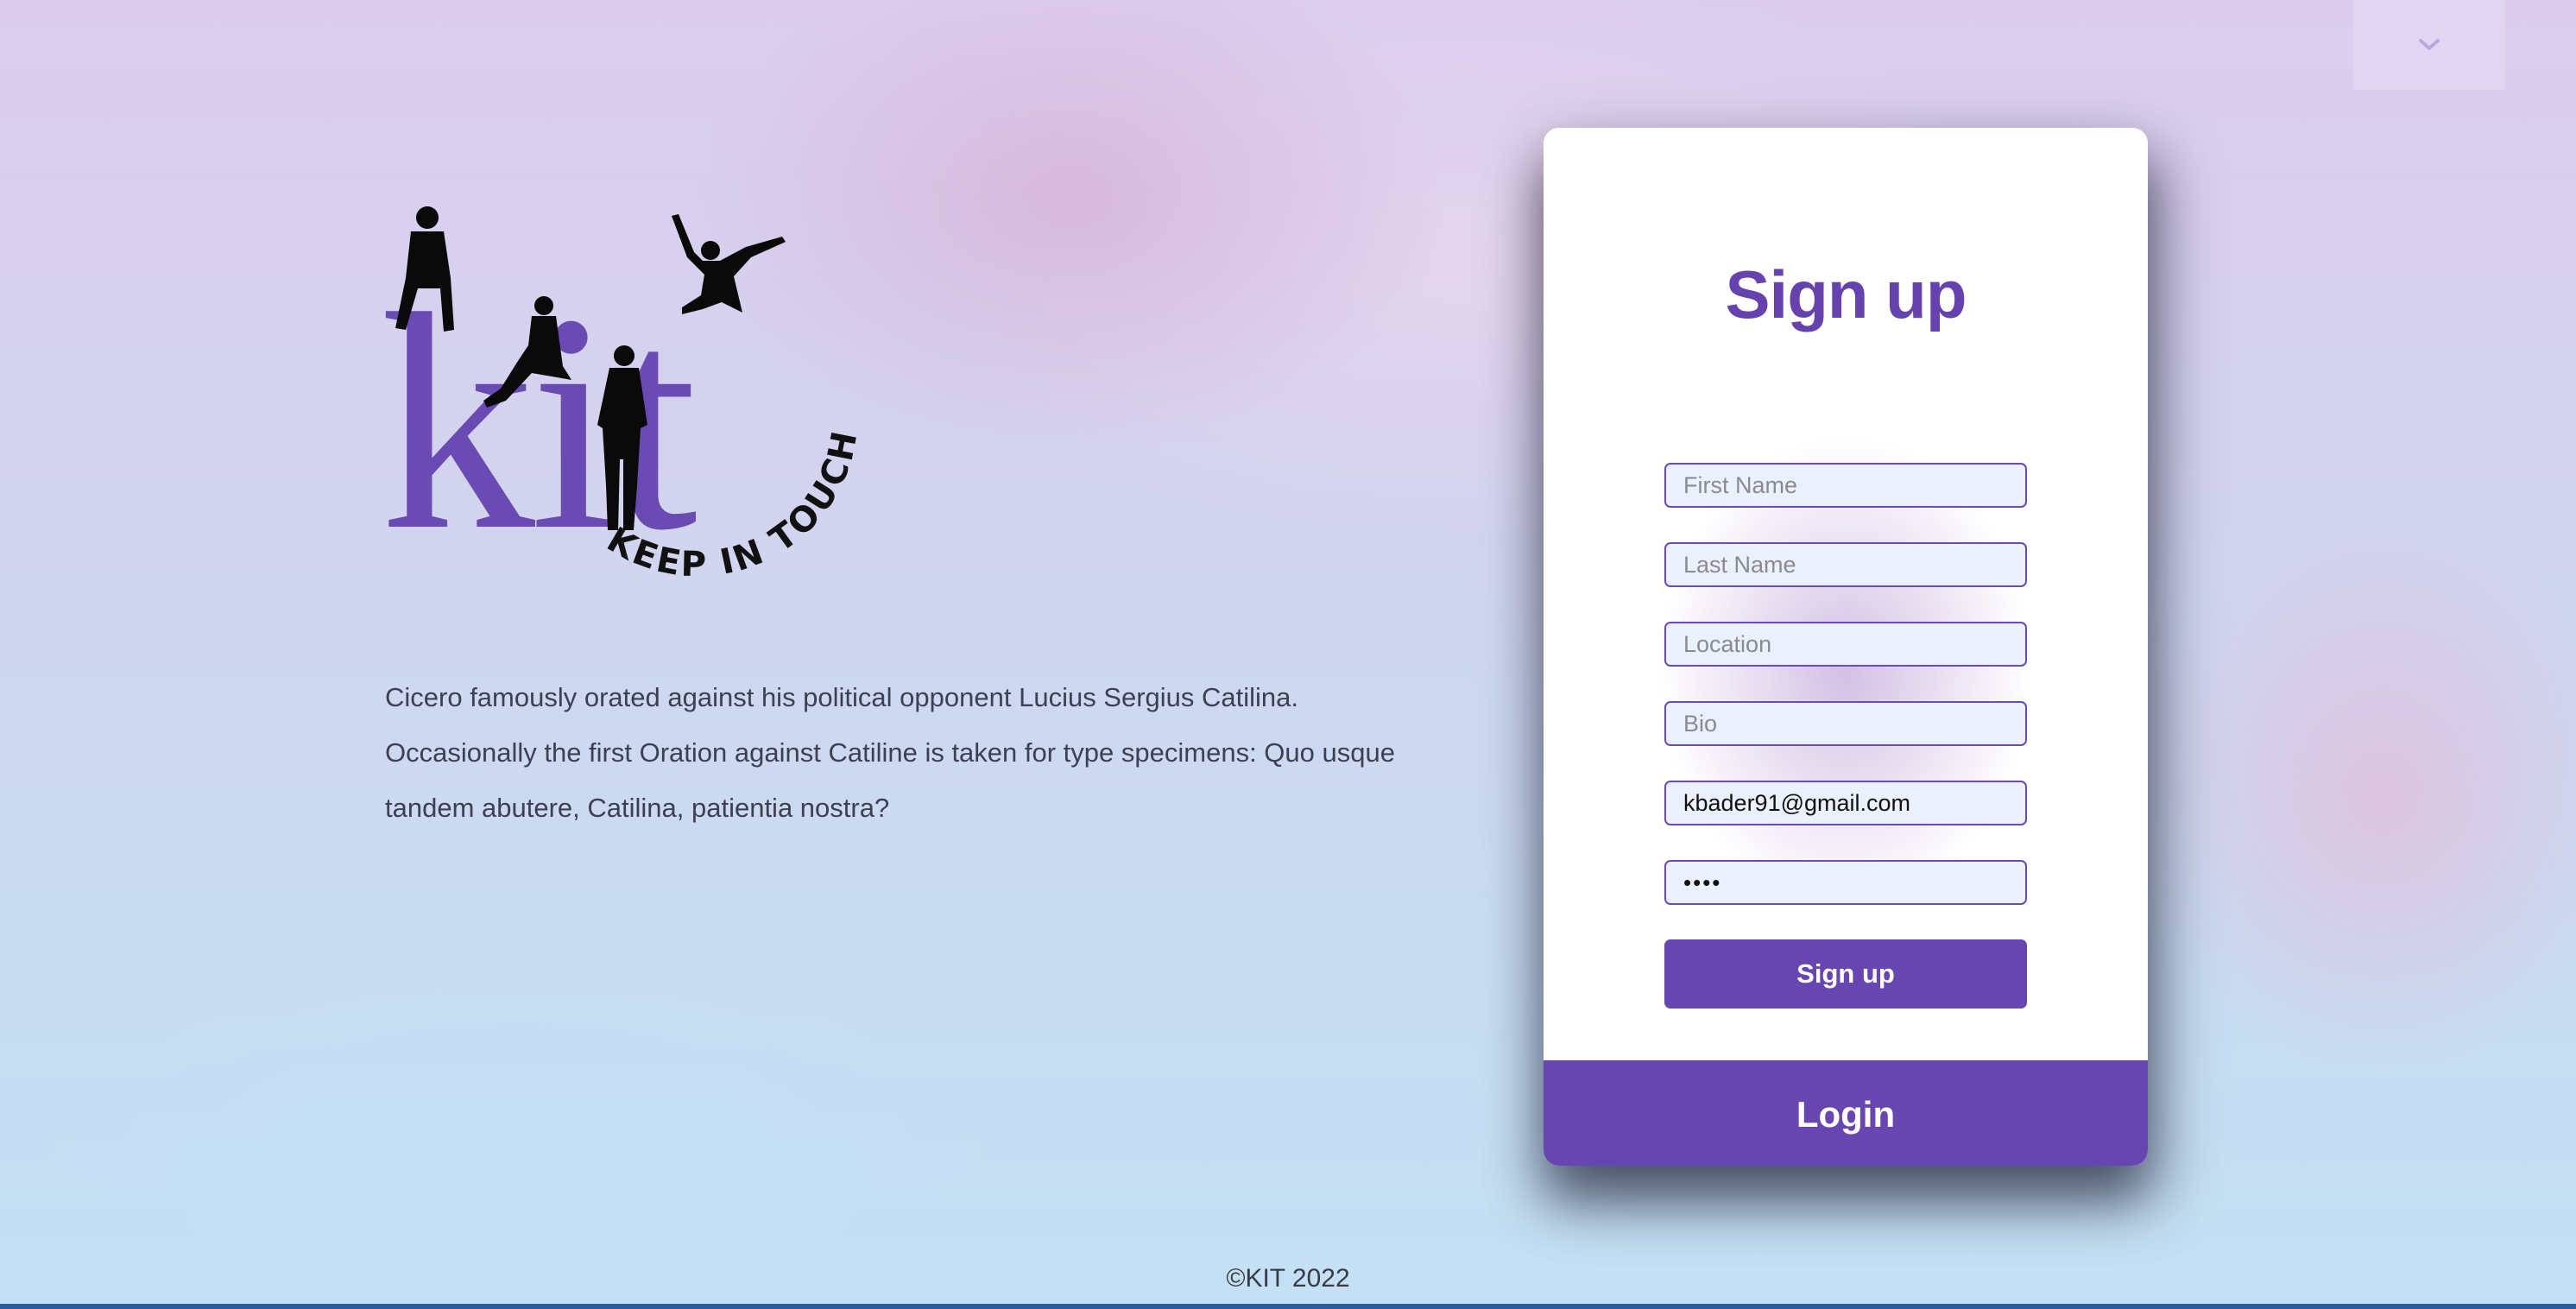 Image resolution: width=2576 pixels, height=1309 pixels. I want to click on chevron-down-icon, so click(2429, 44).